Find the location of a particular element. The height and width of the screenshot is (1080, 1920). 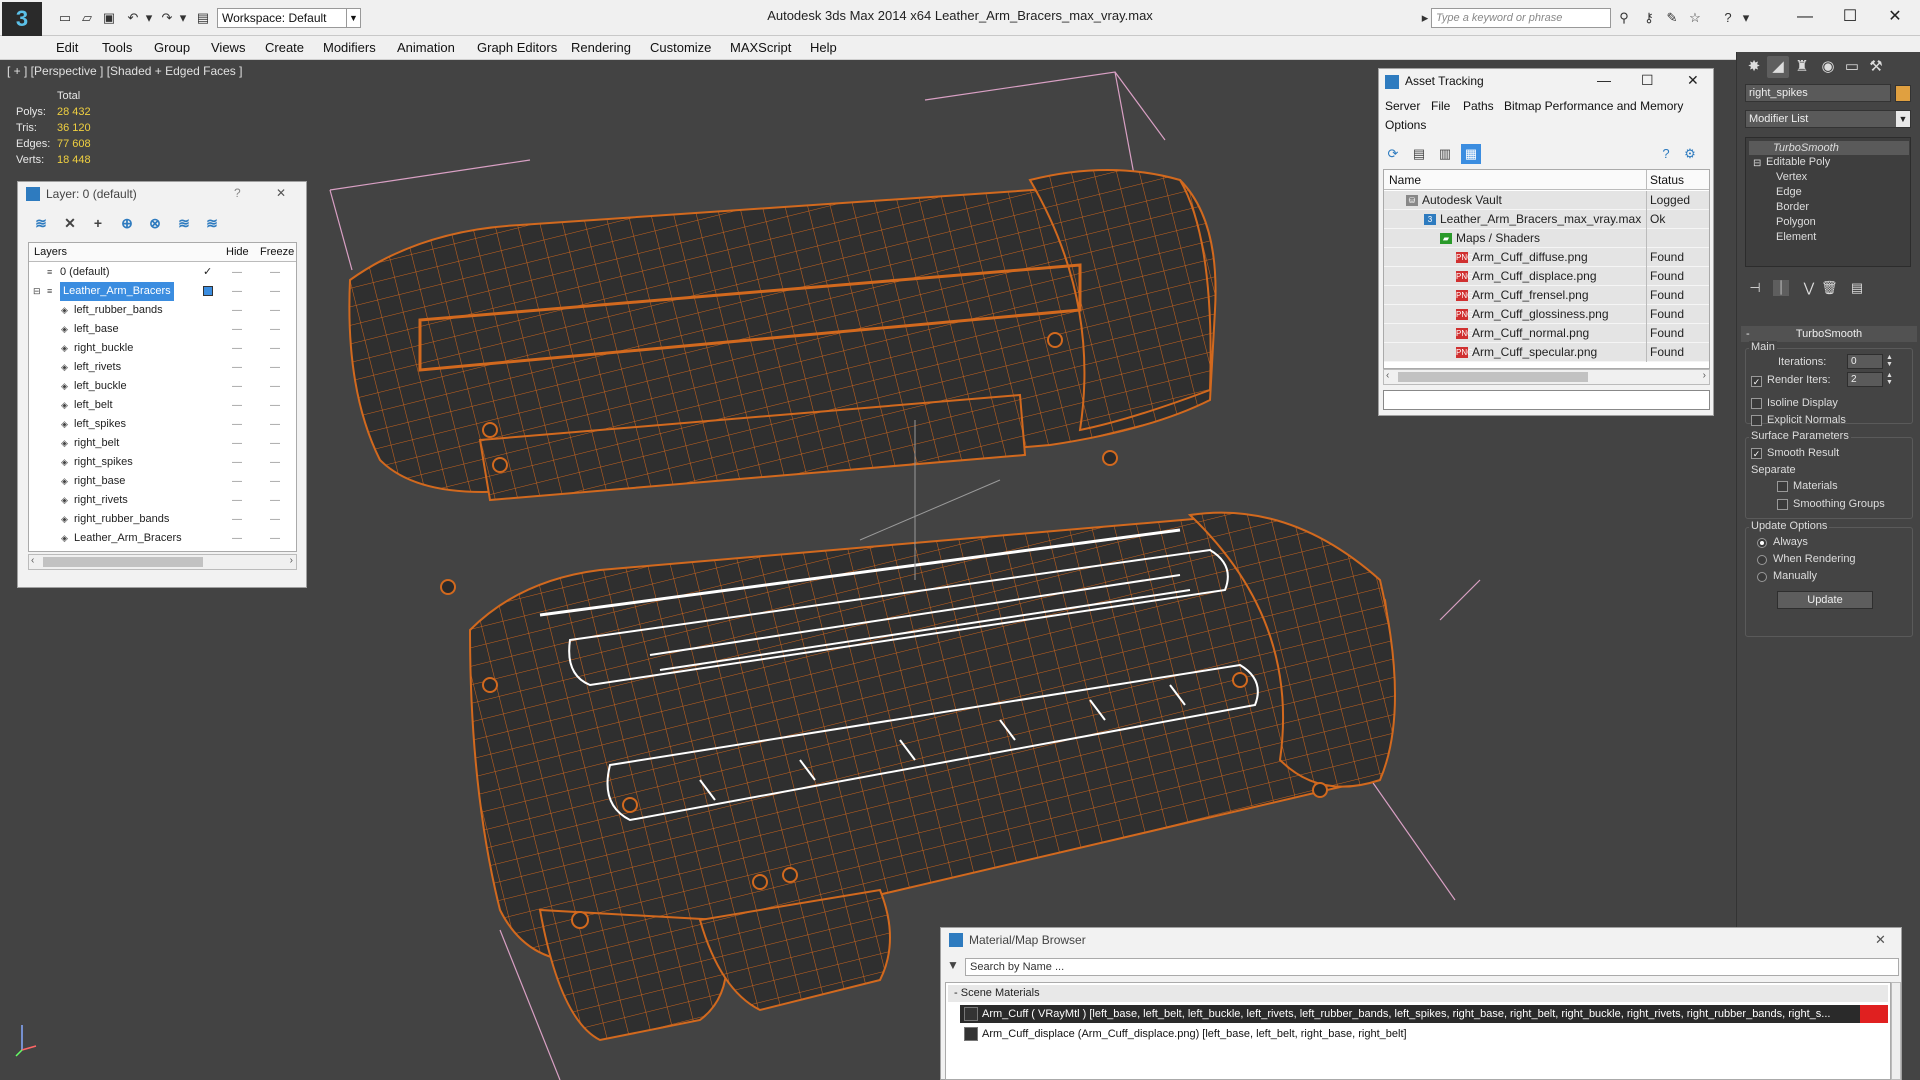

add-to-layer-icon: + is located at coordinates (98, 223).